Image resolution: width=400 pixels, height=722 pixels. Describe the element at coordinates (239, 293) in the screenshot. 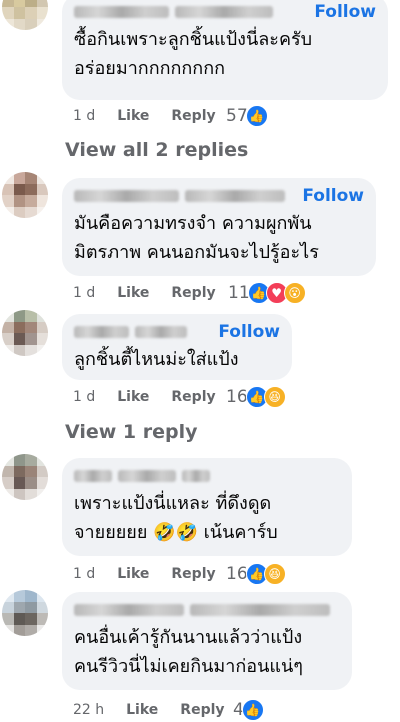

I see `reaction-count: 11` at that location.